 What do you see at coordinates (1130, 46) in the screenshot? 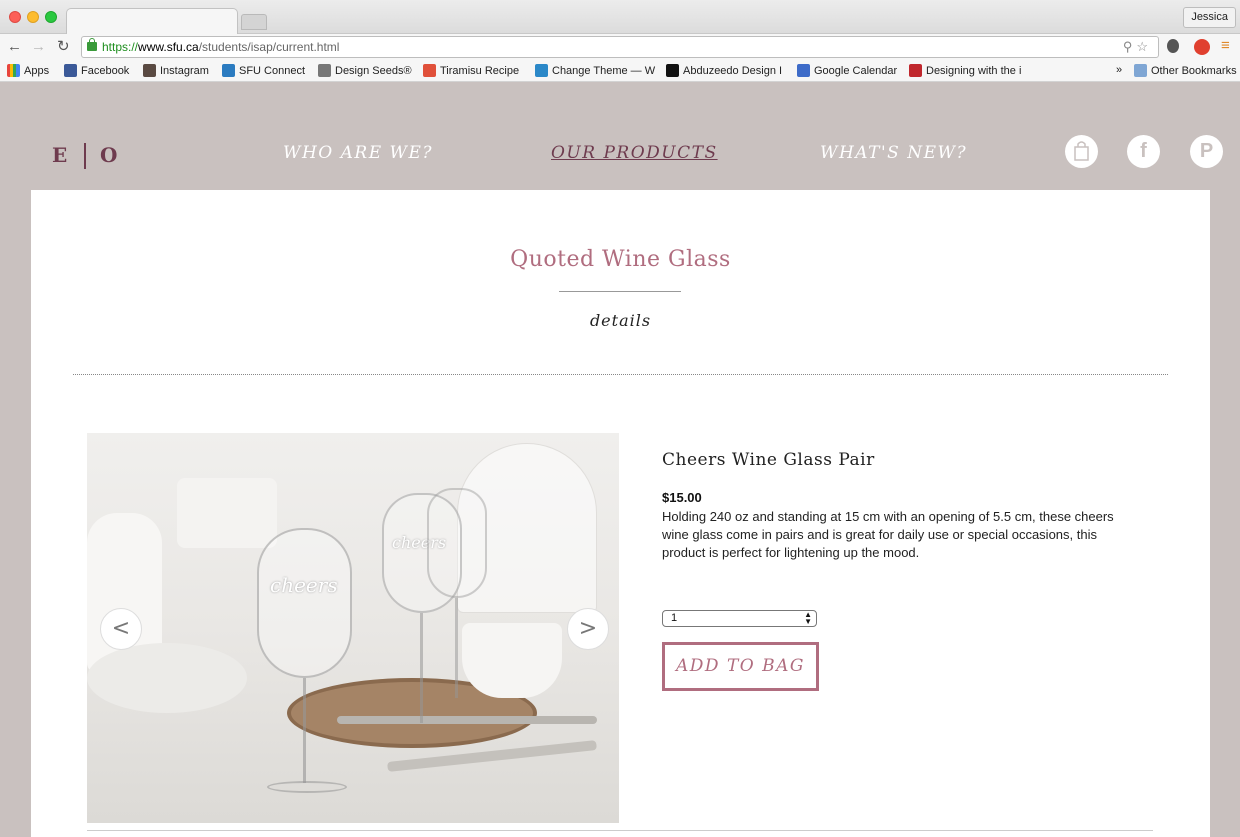
I see `zoom-icon: ⚲` at bounding box center [1130, 46].